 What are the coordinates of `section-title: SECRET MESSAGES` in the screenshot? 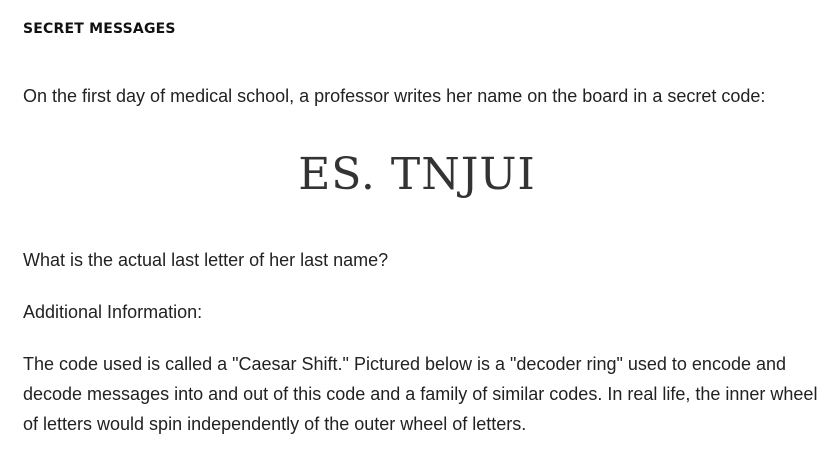 It's located at (99, 29).